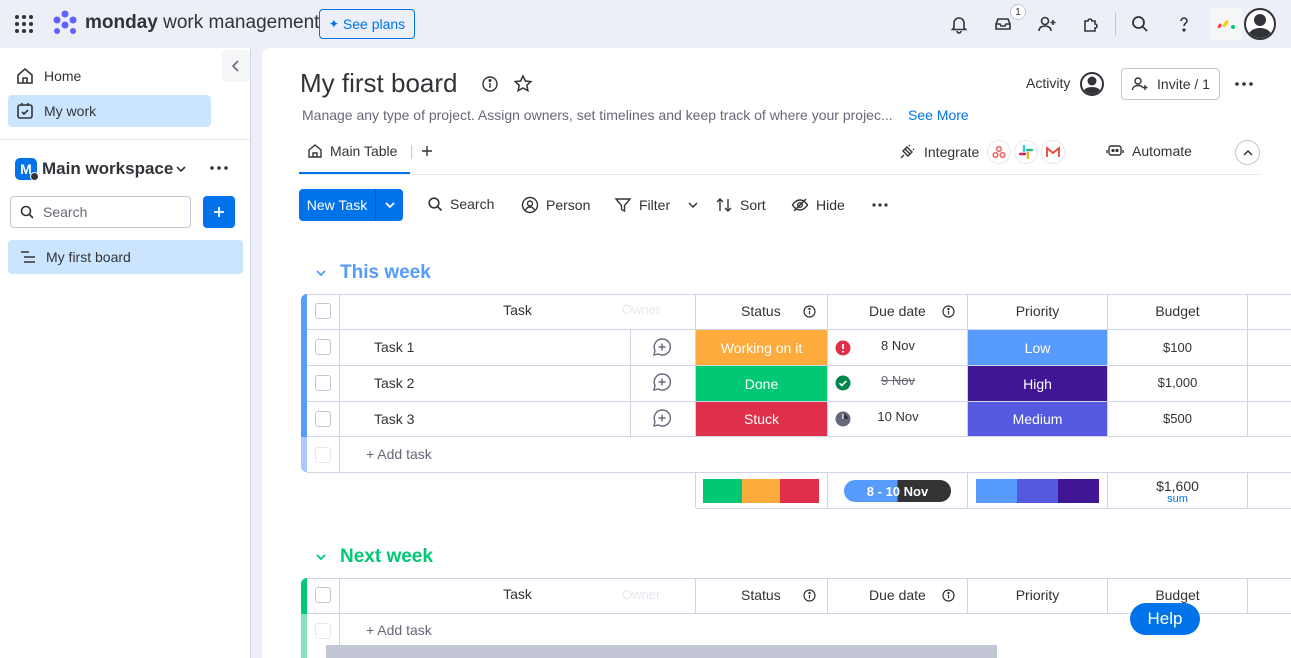 This screenshot has height=658, width=1291. I want to click on user-avatar, so click(1260, 24).